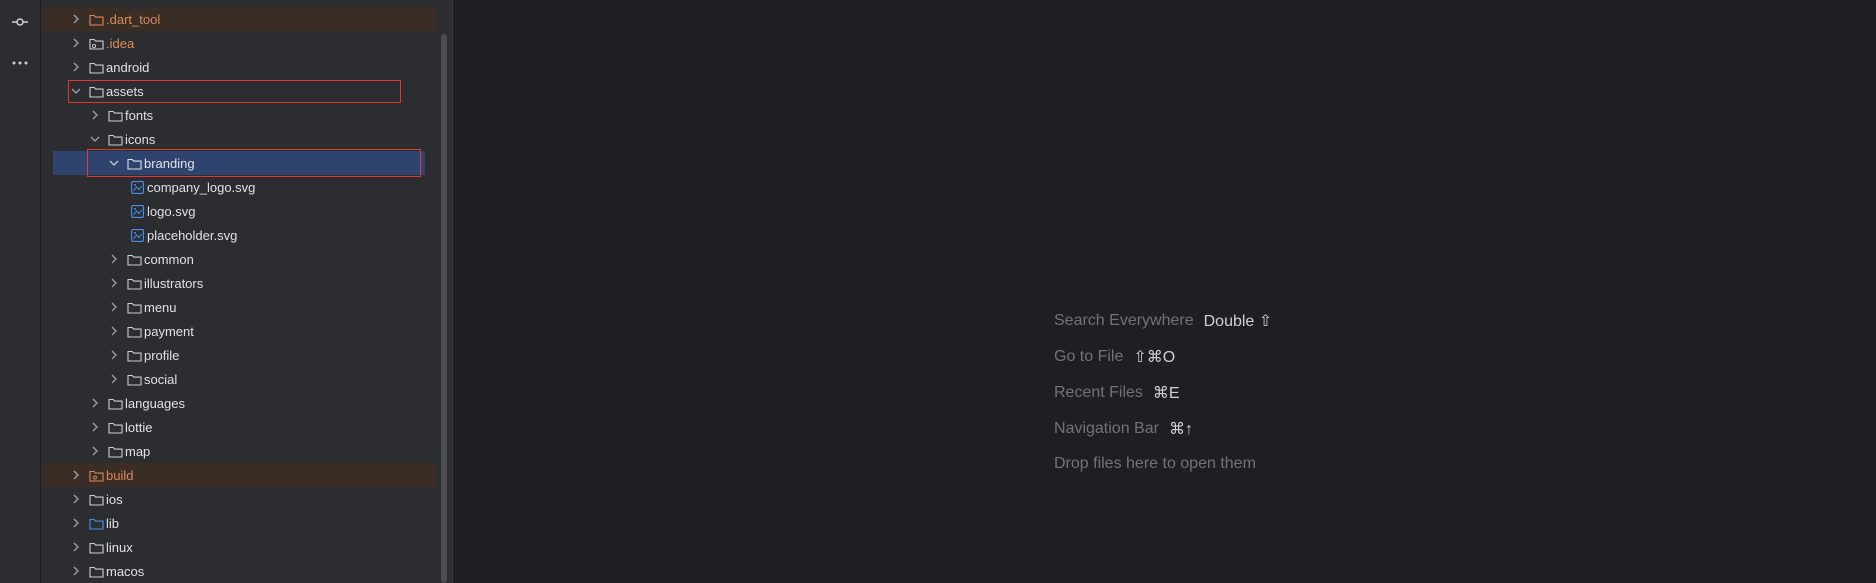 The image size is (1876, 583). Describe the element at coordinates (238, 403) in the screenshot. I see `tree-item-languages: languages` at that location.